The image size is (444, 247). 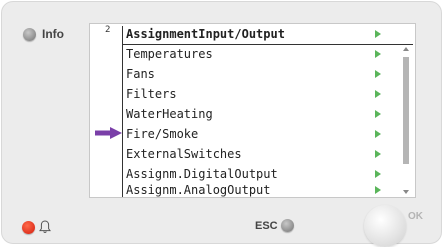 I want to click on divider-vertical, so click(x=122, y=111).